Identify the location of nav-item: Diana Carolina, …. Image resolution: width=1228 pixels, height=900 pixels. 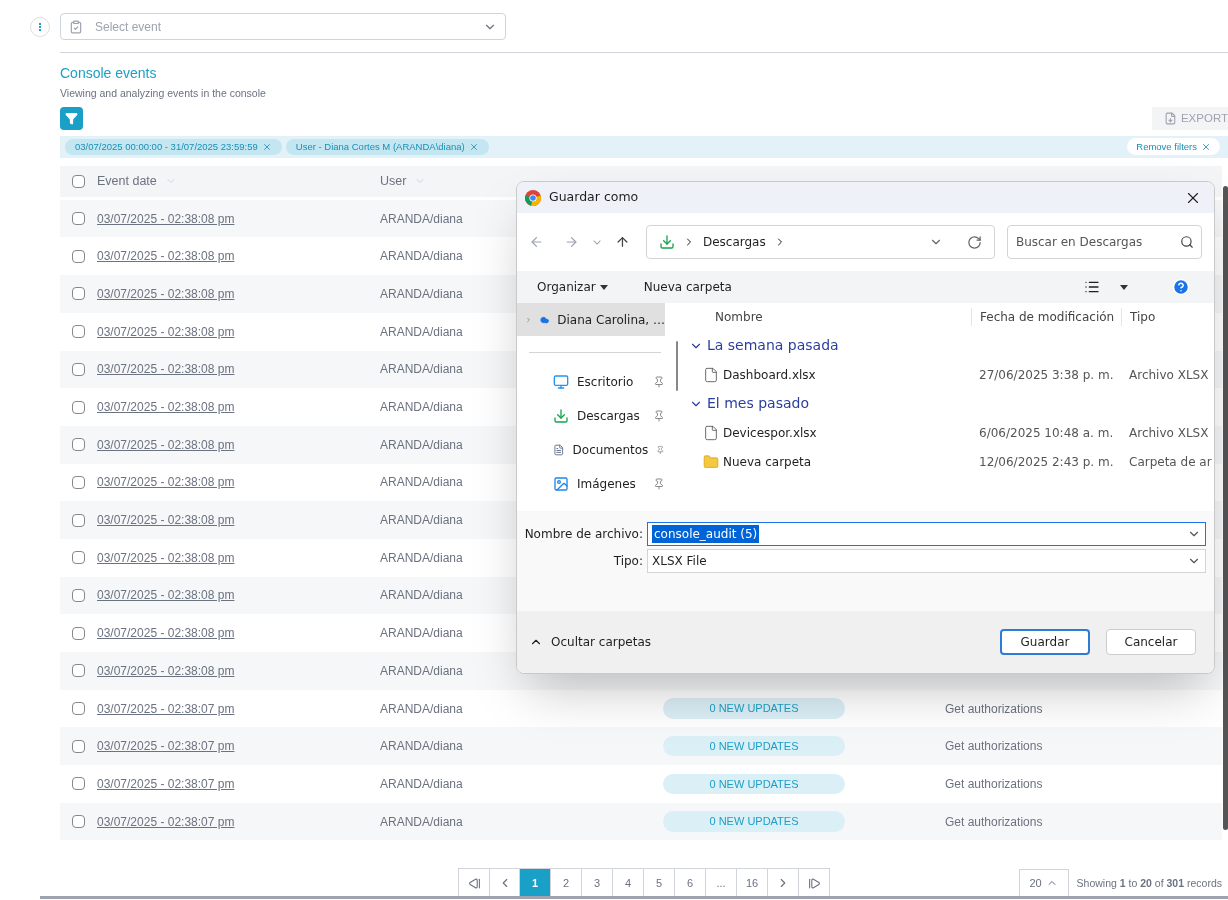
(591, 319).